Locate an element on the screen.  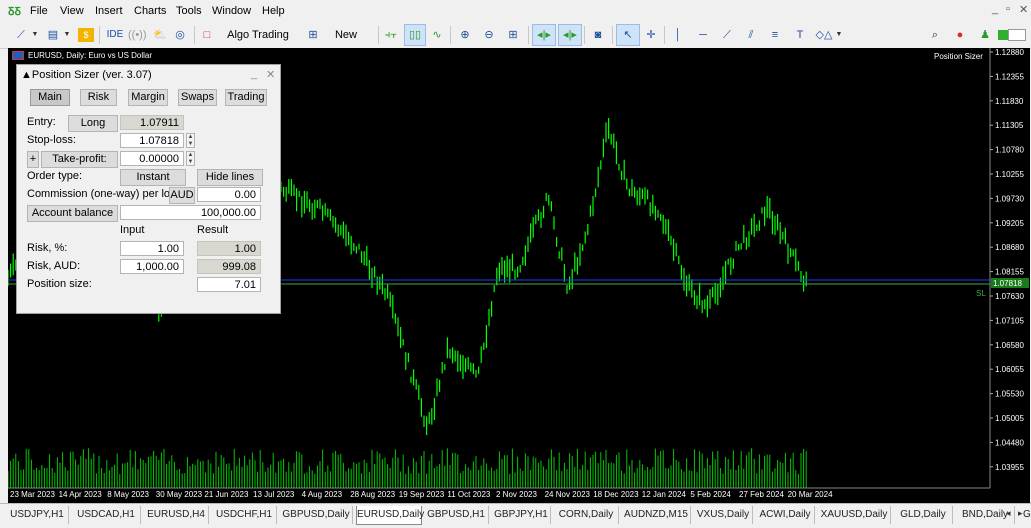
close-icon: ✕ is located at coordinates (1023, 9).